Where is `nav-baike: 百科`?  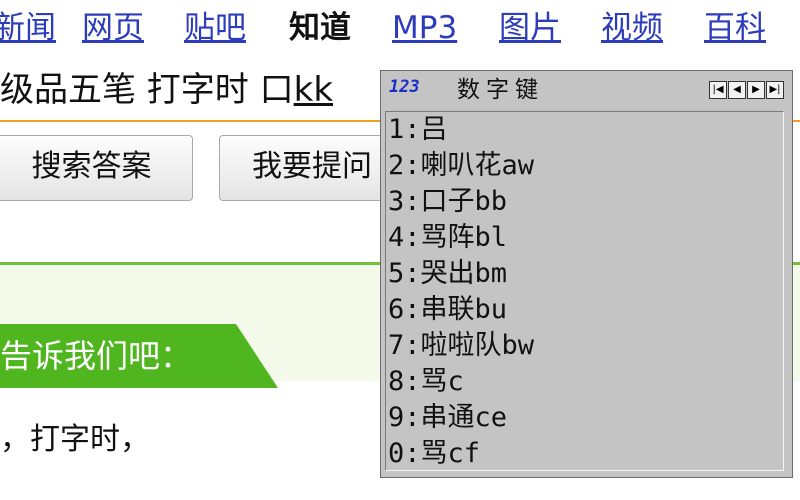 nav-baike: 百科 is located at coordinates (735, 28).